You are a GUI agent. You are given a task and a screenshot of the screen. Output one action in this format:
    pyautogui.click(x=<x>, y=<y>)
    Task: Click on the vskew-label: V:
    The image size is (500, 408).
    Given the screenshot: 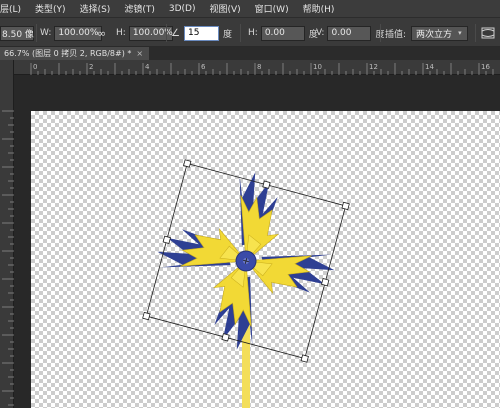 What is the action you would take?
    pyautogui.click(x=320, y=33)
    